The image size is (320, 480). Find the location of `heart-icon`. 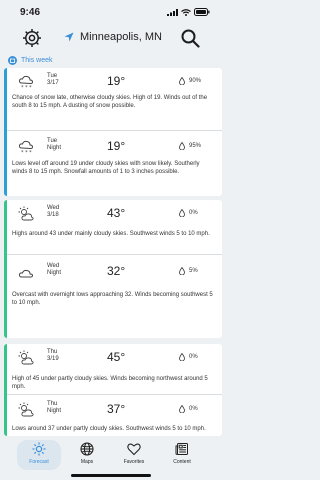

heart-icon is located at coordinates (134, 449).